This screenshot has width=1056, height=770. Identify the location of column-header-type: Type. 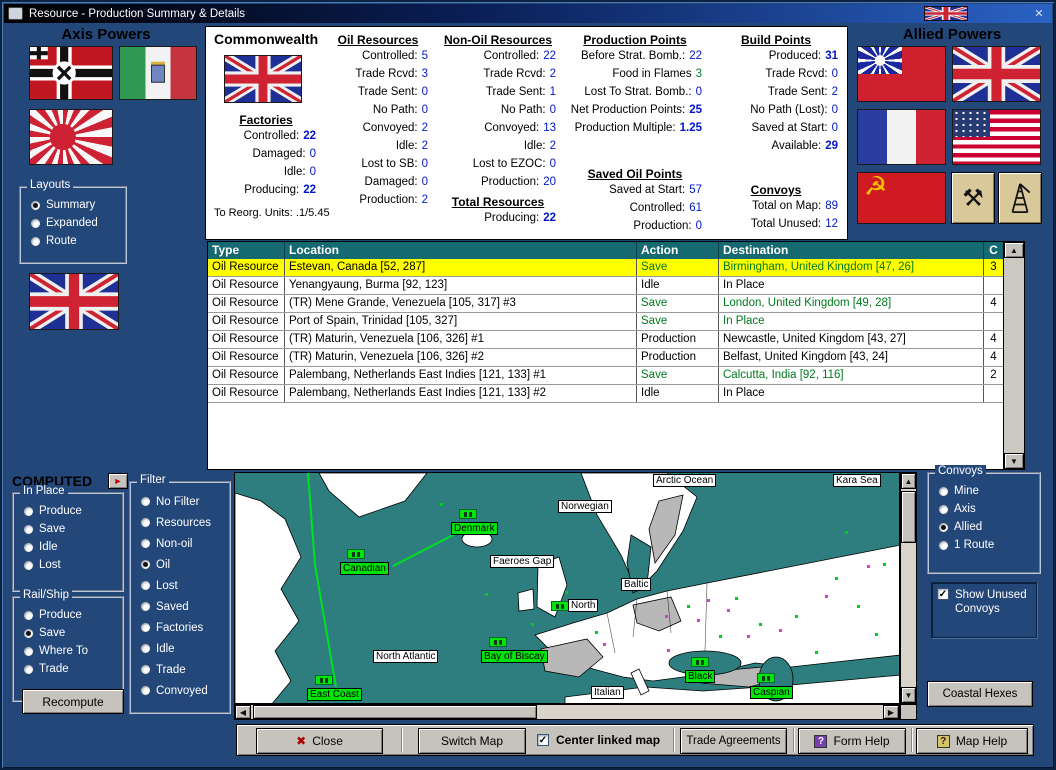
(246, 250).